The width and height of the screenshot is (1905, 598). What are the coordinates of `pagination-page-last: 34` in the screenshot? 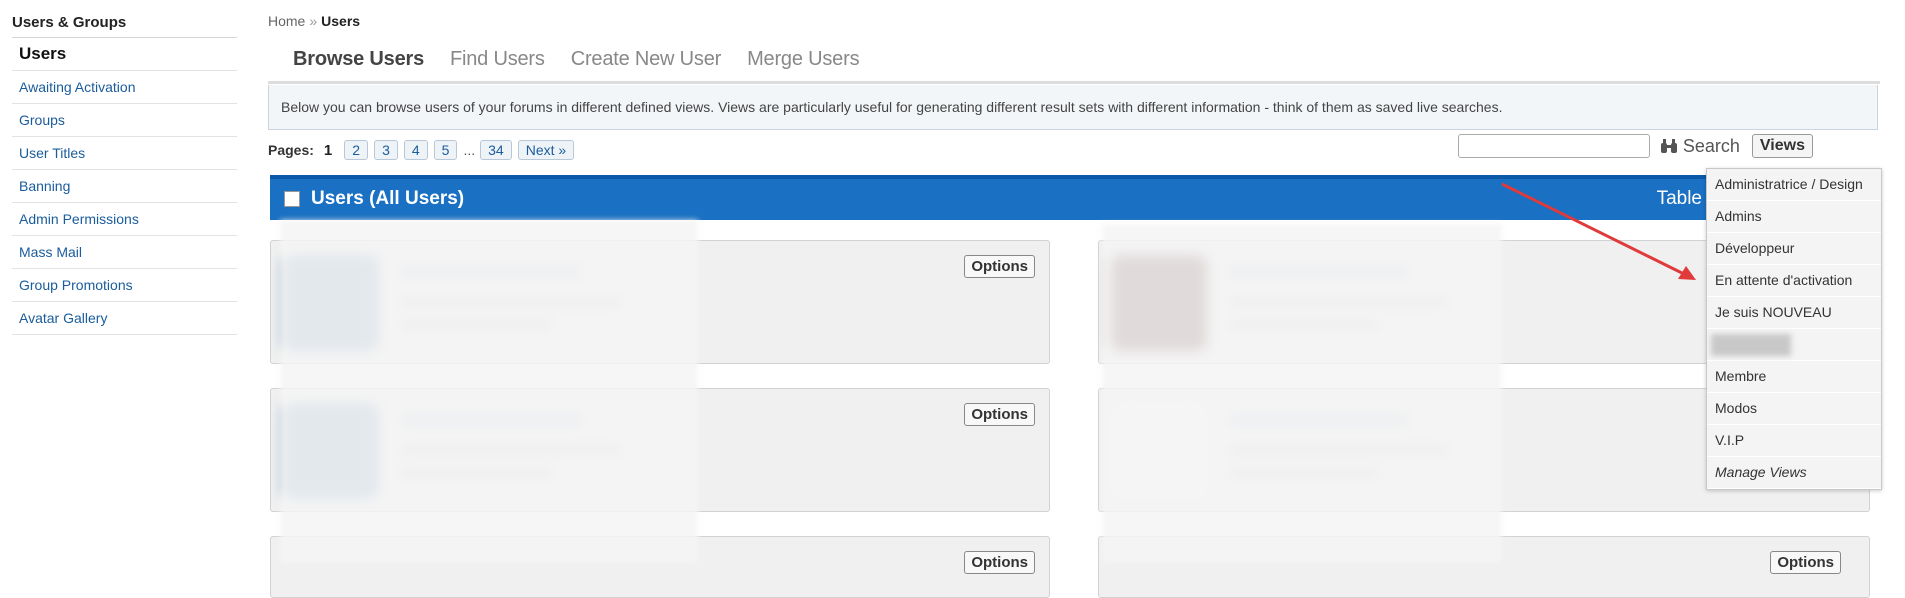 It's located at (496, 150).